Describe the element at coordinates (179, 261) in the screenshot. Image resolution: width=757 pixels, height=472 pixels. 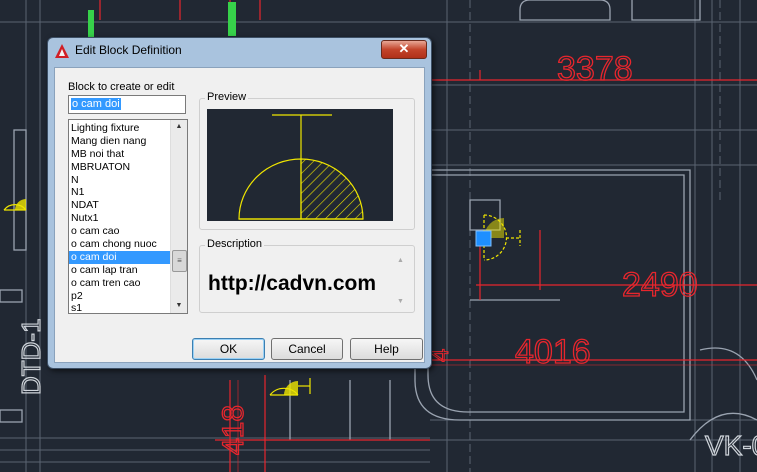
I see `scroll-thumb: ≡` at that location.